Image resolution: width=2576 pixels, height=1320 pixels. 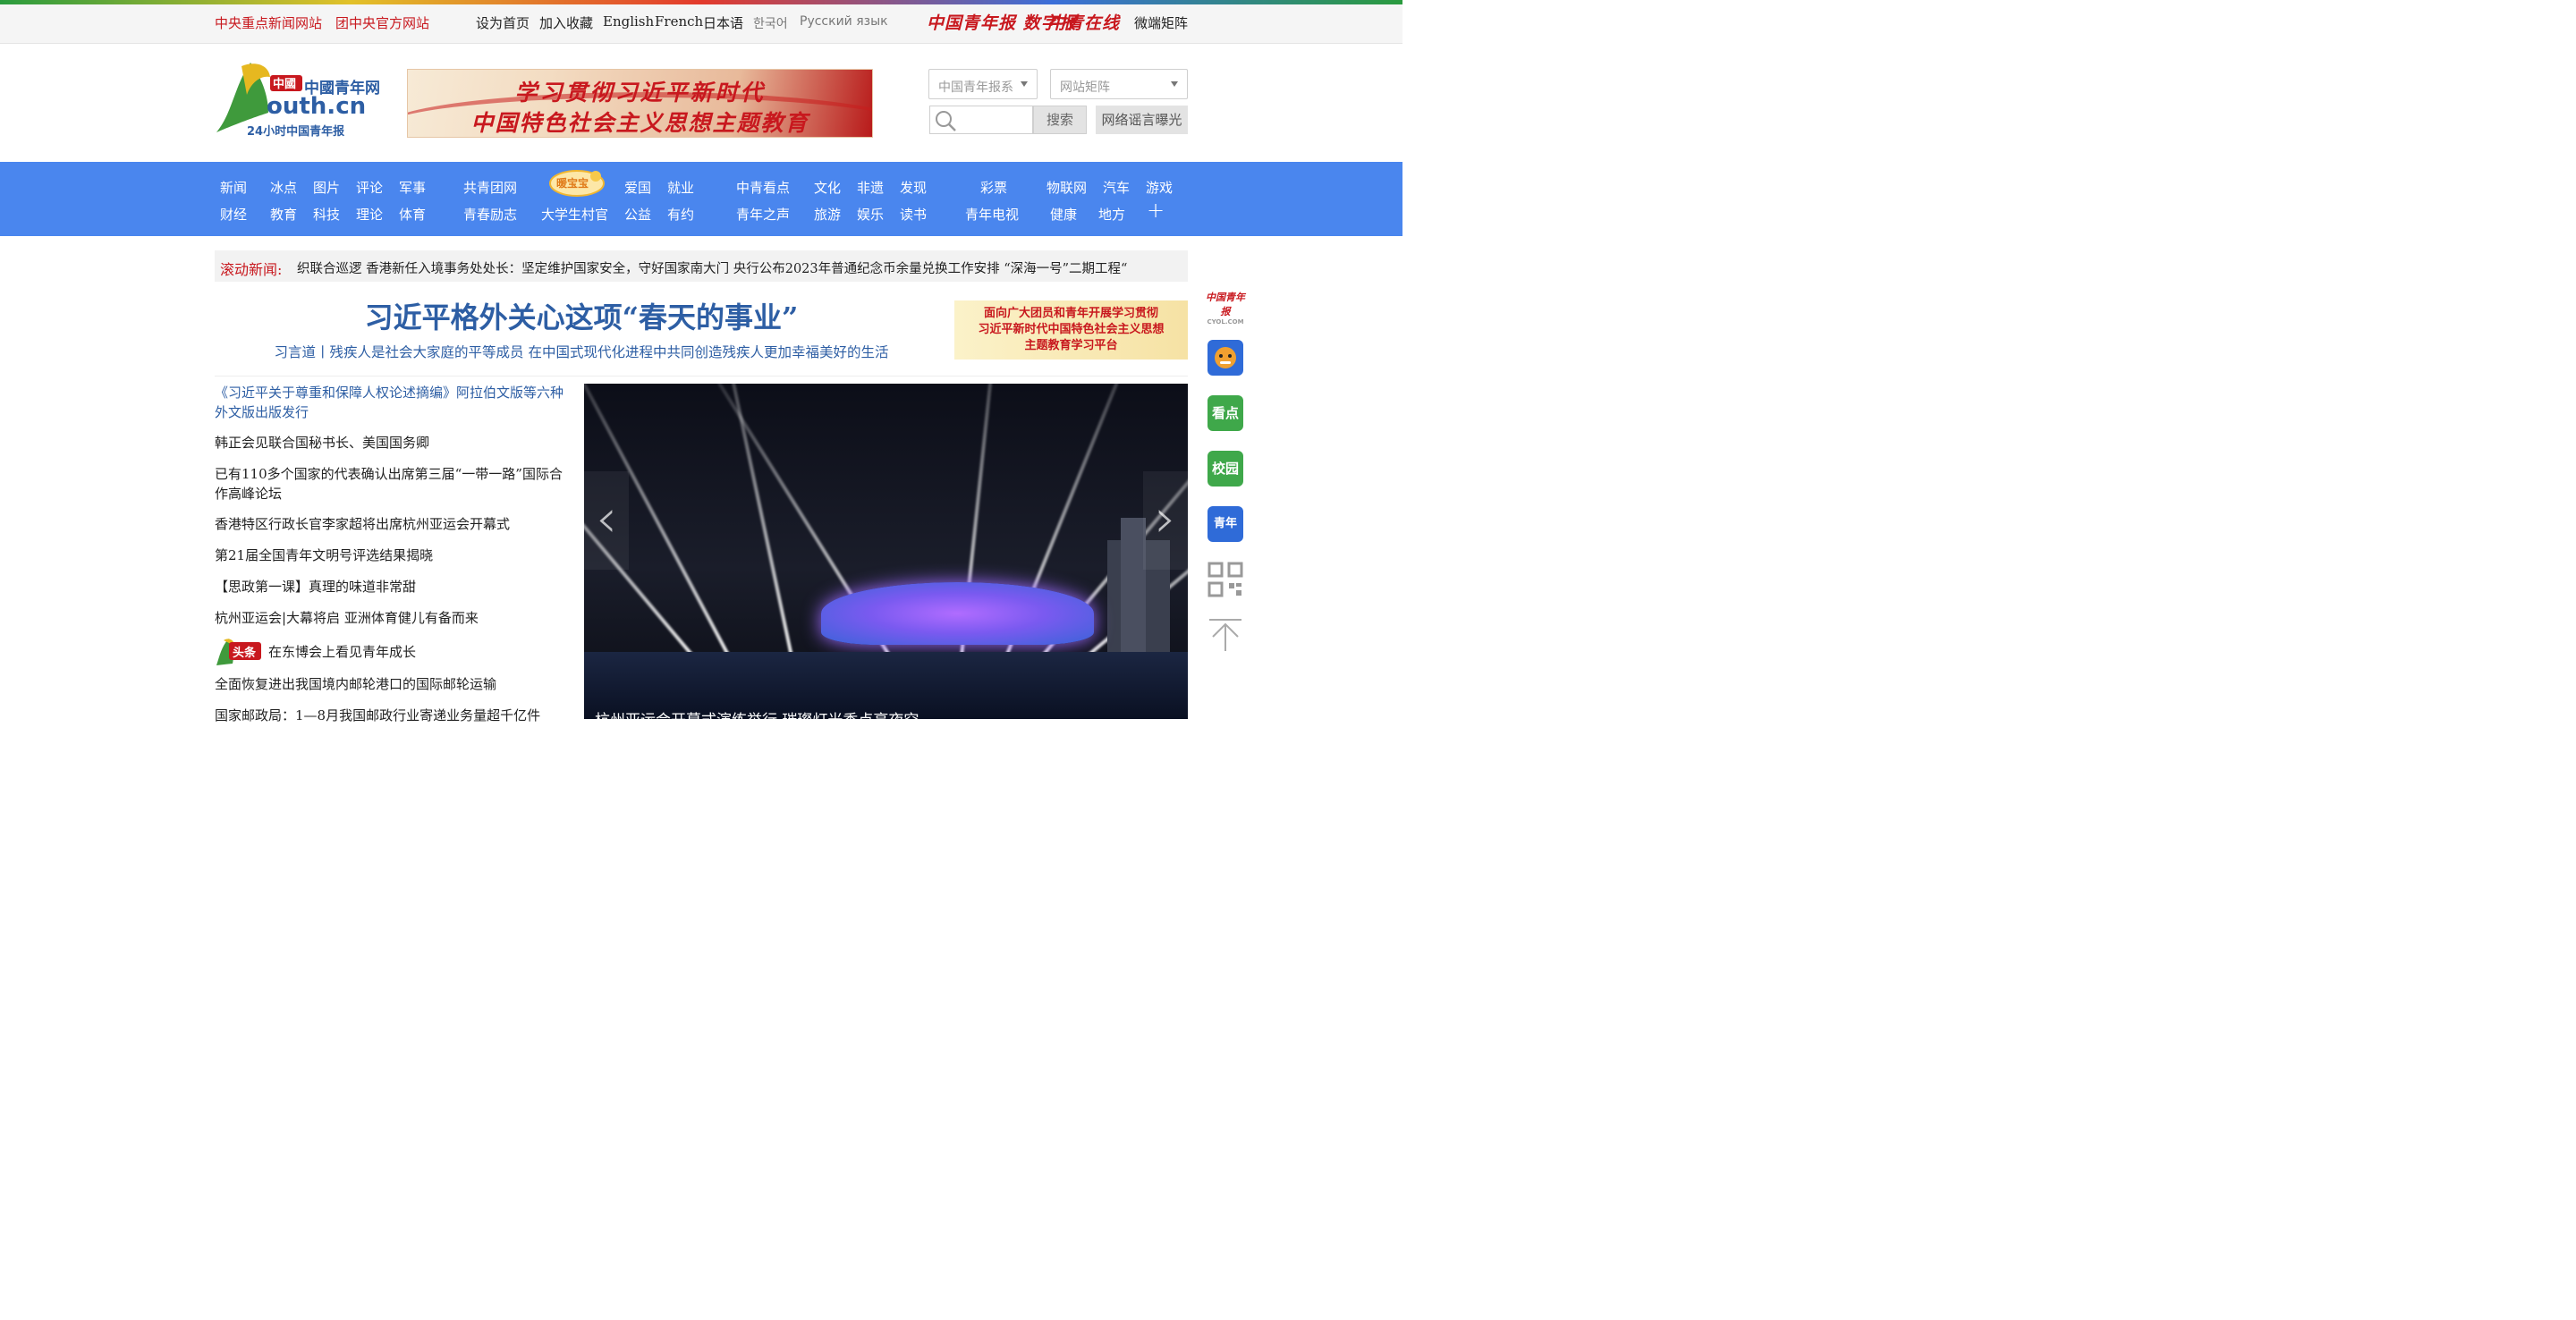 What do you see at coordinates (389, 618) in the screenshot?
I see `news-item: 杭州亚运会|大幕将启 亚洲体育健儿有备而来` at bounding box center [389, 618].